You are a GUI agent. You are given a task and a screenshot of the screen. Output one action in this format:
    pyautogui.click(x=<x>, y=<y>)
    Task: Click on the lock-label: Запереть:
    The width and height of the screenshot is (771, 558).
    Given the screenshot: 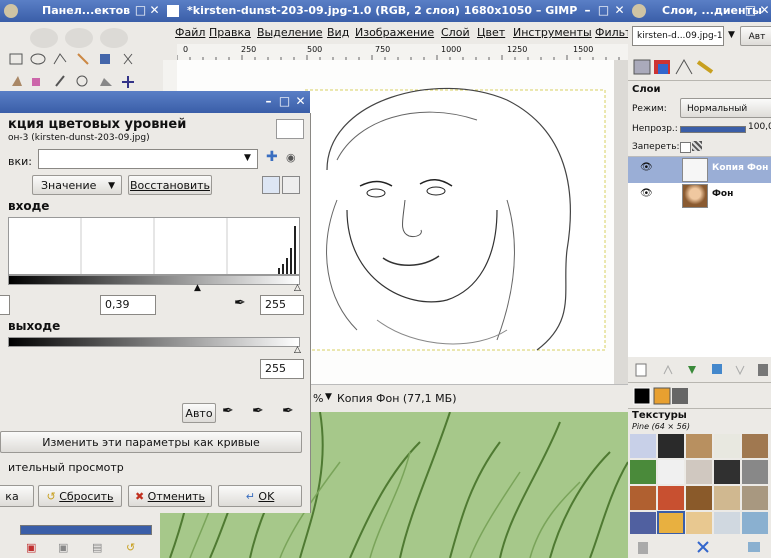 What is the action you would take?
    pyautogui.click(x=656, y=147)
    